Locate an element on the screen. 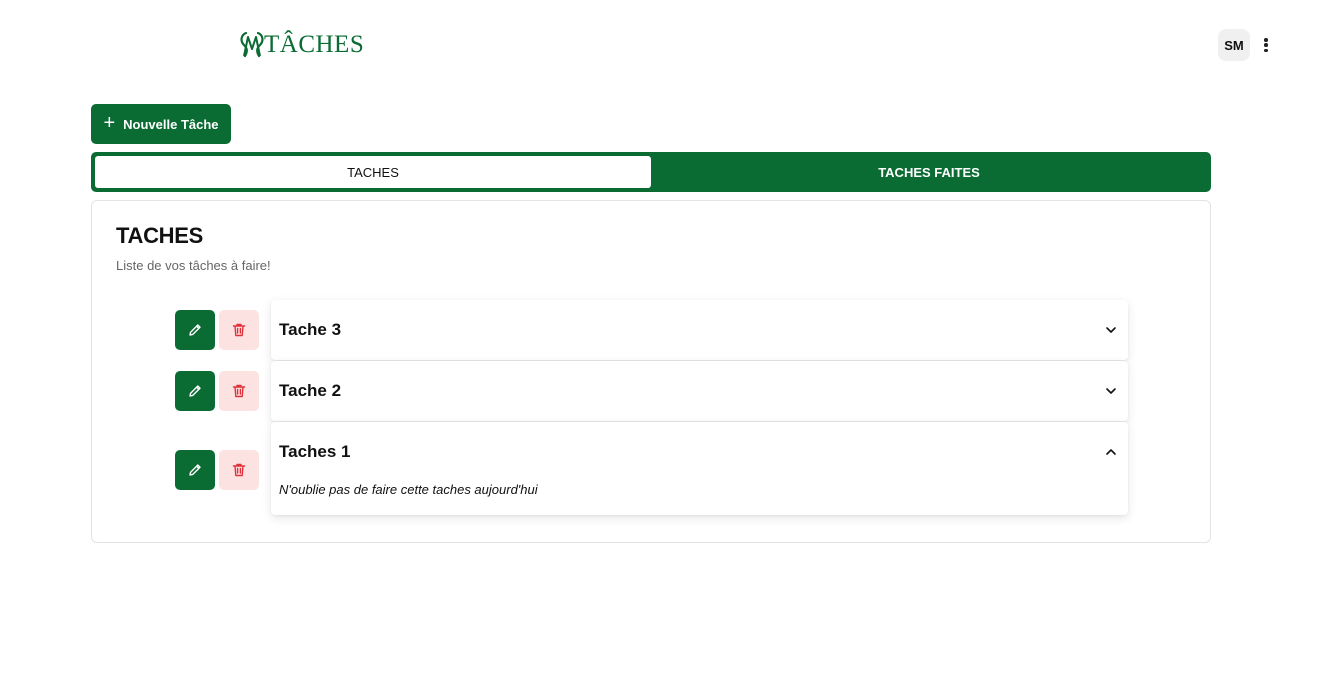 This screenshot has width=1319, height=689. app-logo: TÂCHES is located at coordinates (301, 45).